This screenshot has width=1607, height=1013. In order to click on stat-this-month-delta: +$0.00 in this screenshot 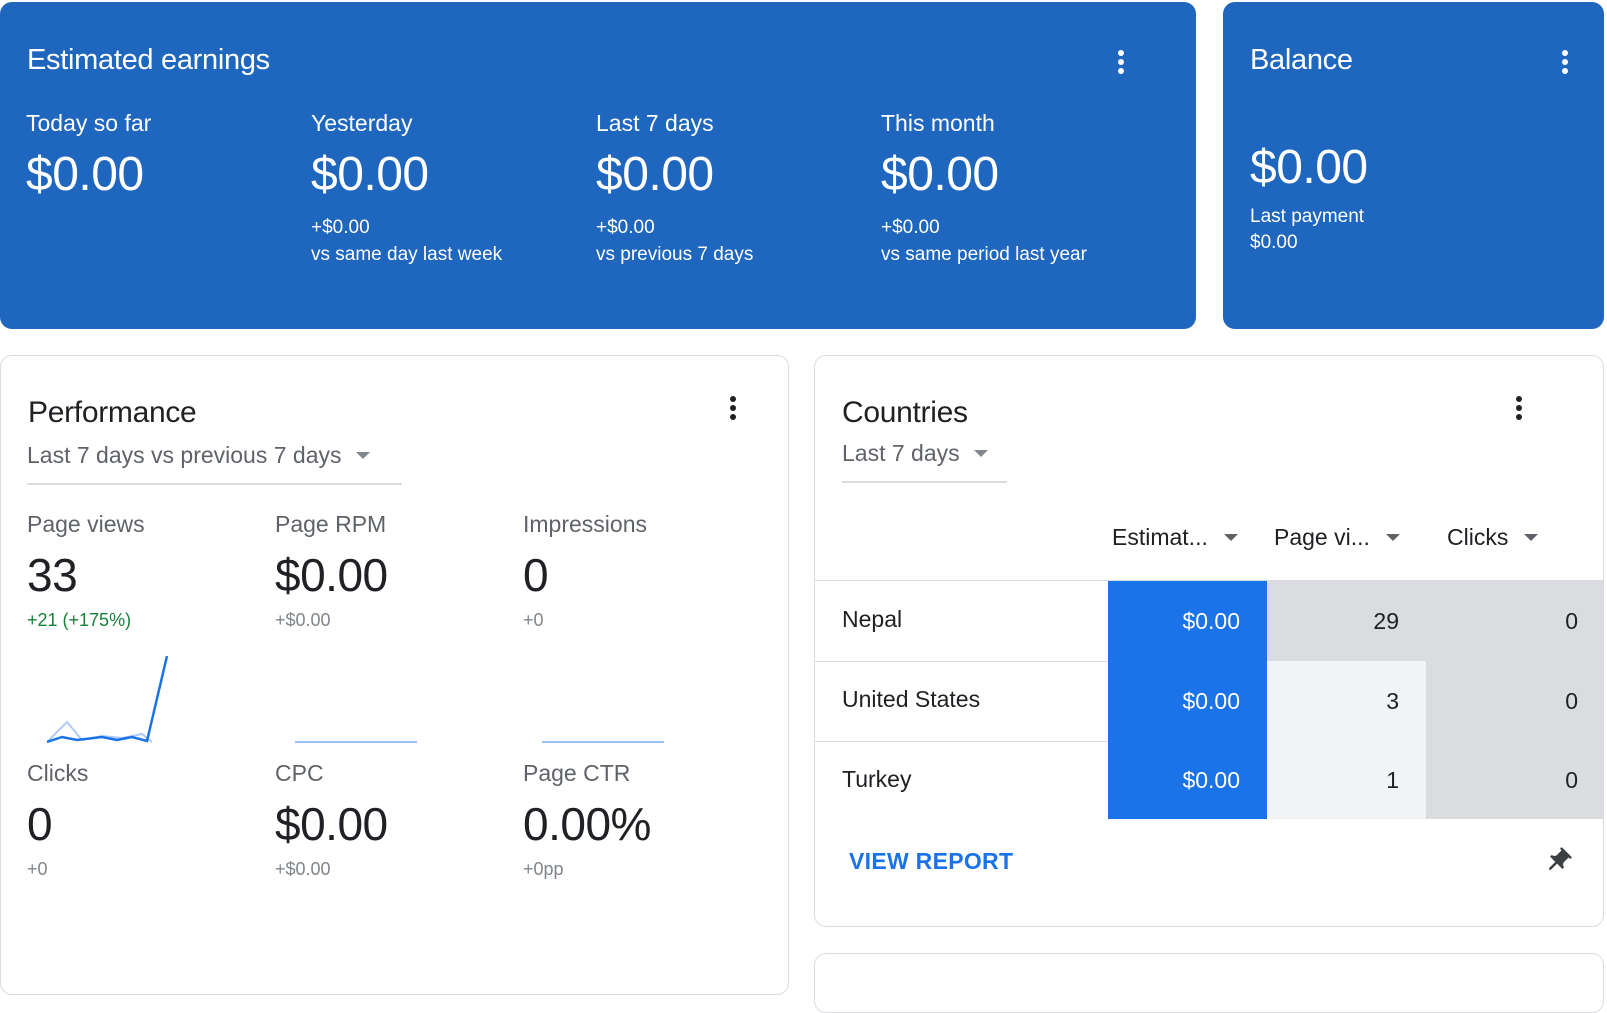, I will do `click(910, 227)`.